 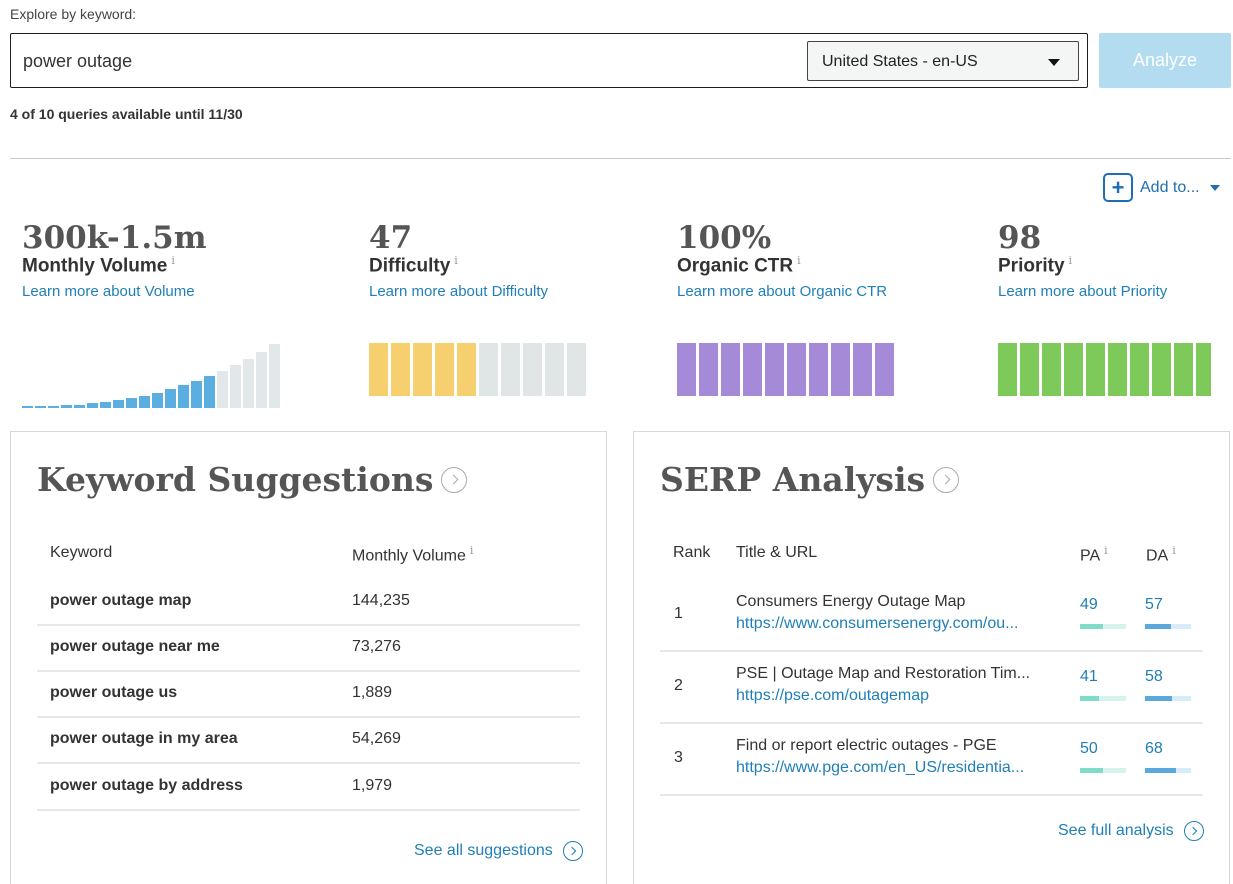 I want to click on result-title: Find or report electric outages - PGE, so click(x=866, y=745).